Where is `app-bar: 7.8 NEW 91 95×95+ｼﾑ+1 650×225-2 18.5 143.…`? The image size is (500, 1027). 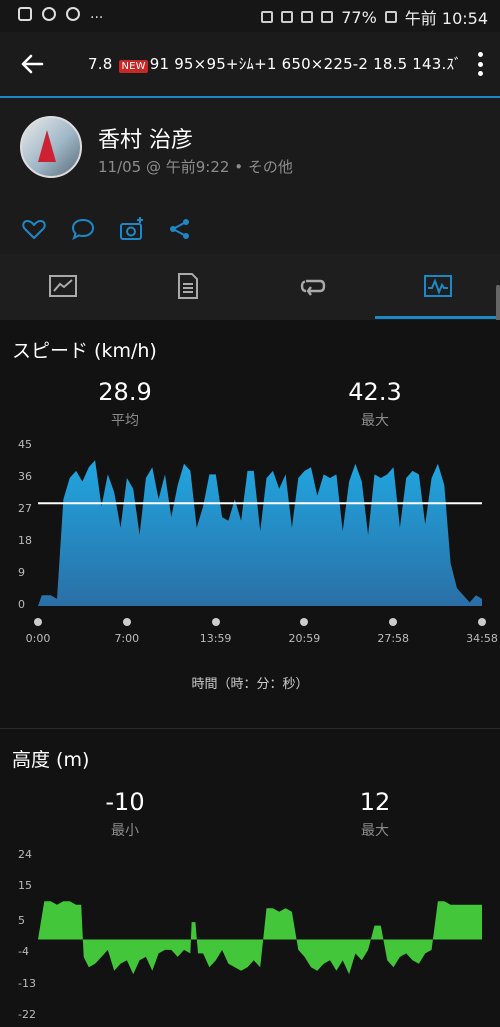 app-bar: 7.8 NEW 91 95×95+ｼﾑ+1 650×225-2 18.5 143.… is located at coordinates (250, 64).